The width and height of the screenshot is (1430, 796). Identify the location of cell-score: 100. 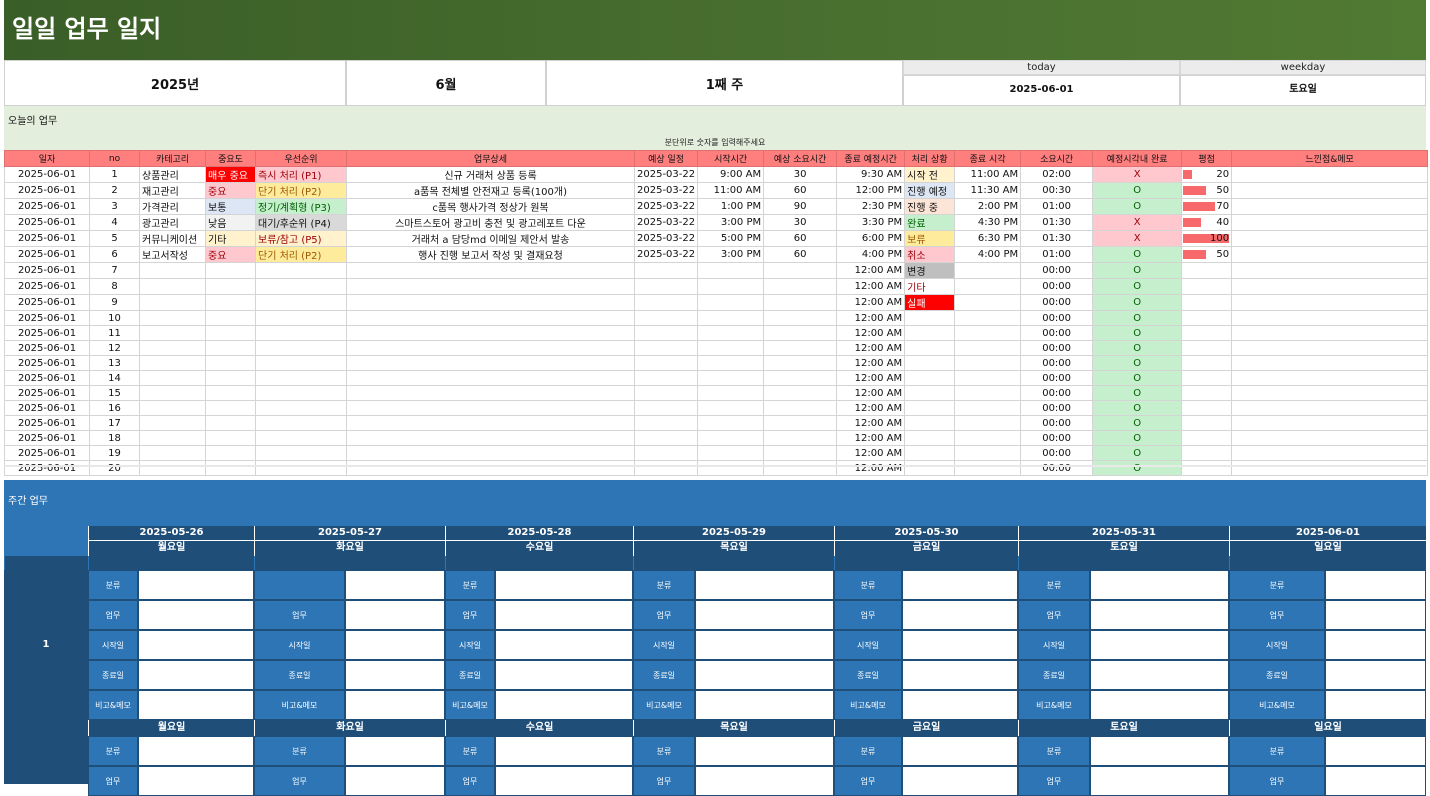
(1207, 238).